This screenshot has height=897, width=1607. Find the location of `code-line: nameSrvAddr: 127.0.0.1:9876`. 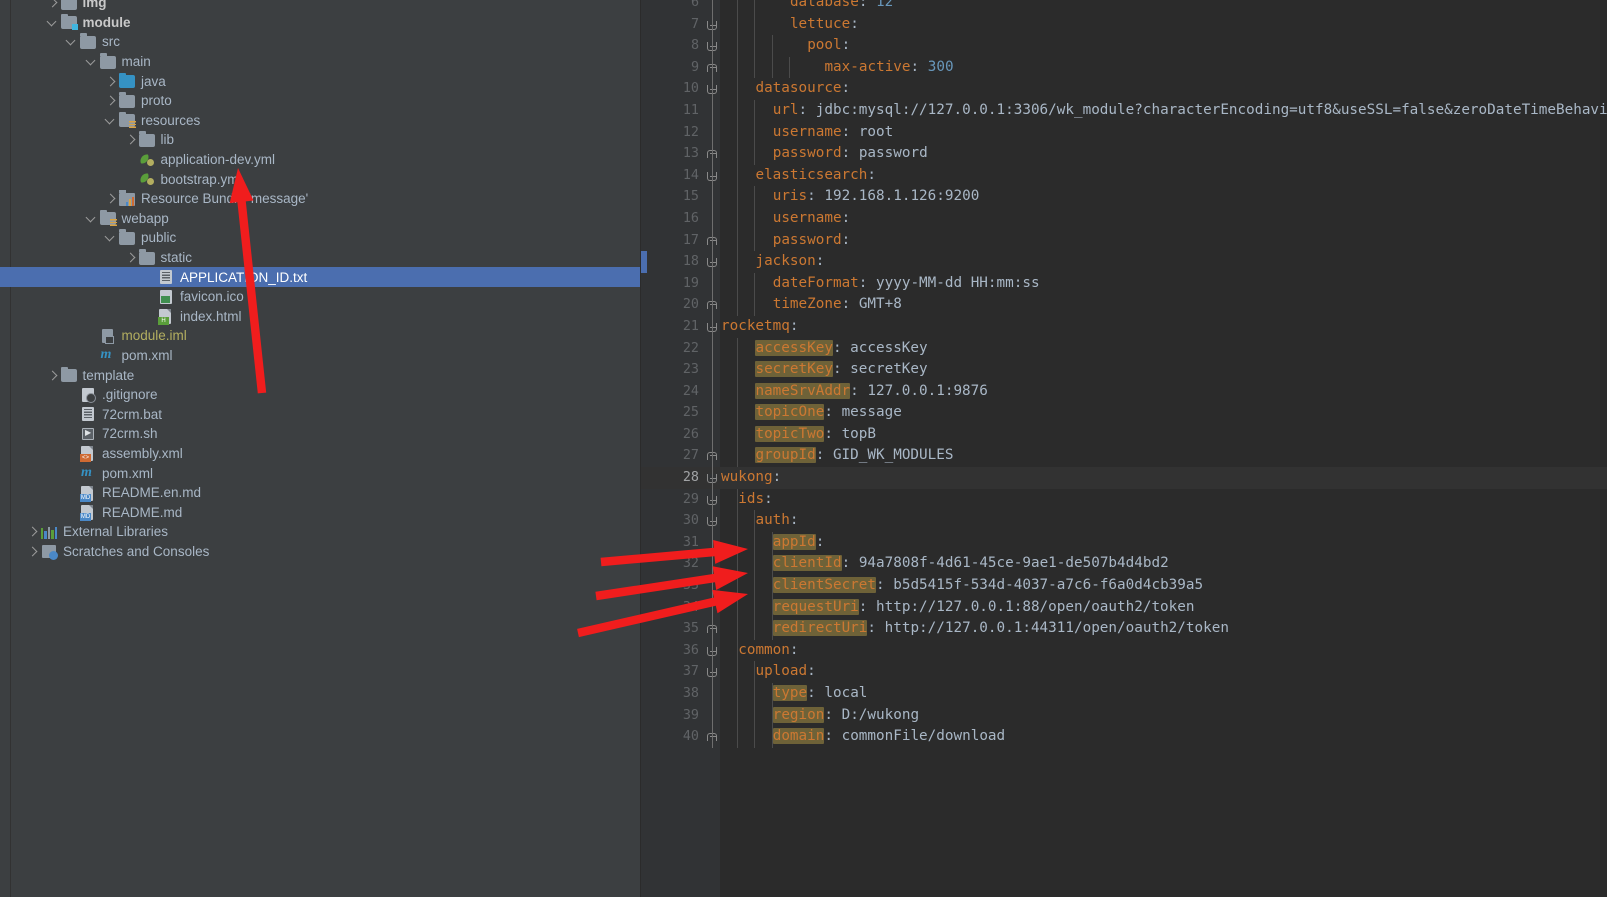

code-line: nameSrvAddr: 127.0.0.1:9876 is located at coordinates (1164, 391).